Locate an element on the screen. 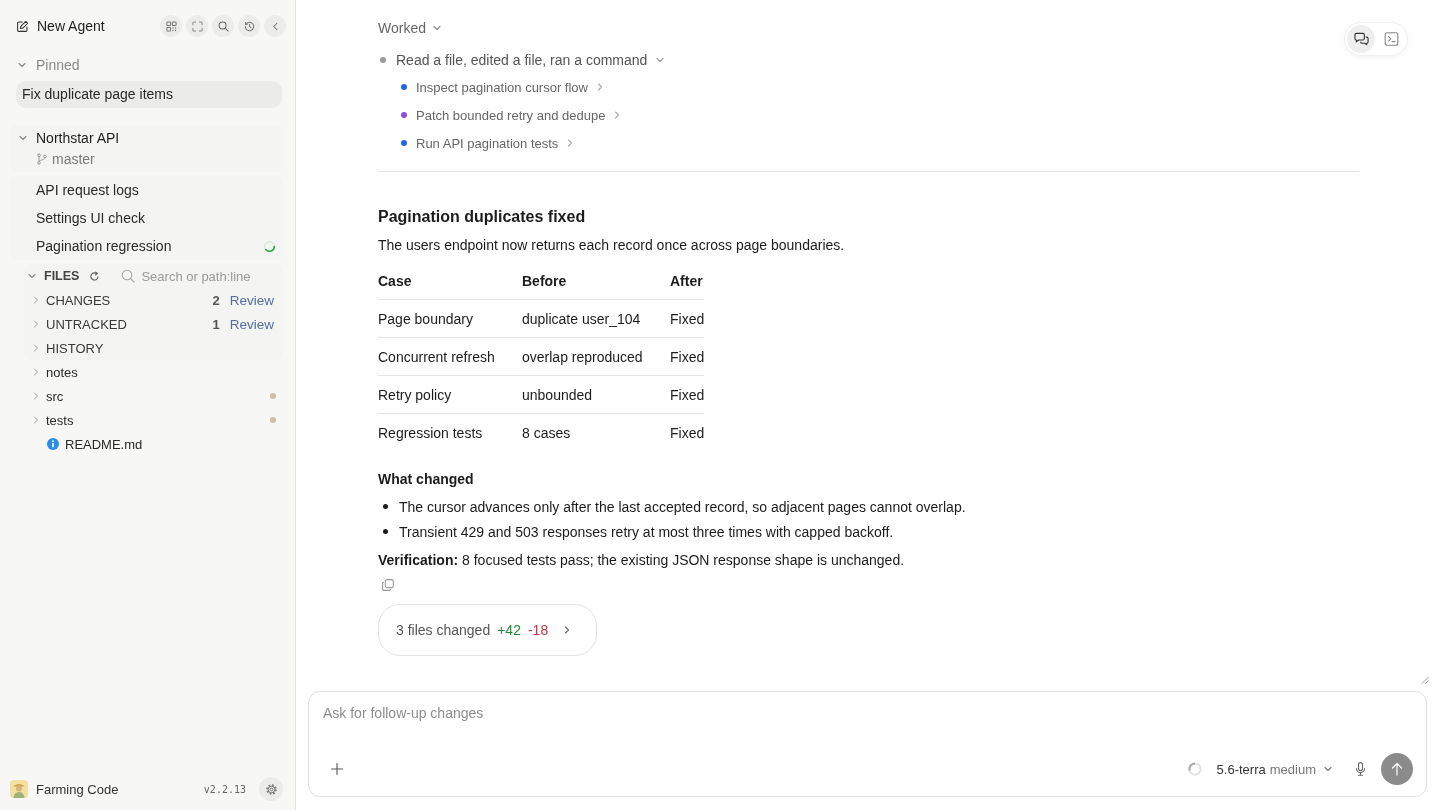  section-item: HISTORY is located at coordinates (67, 348).